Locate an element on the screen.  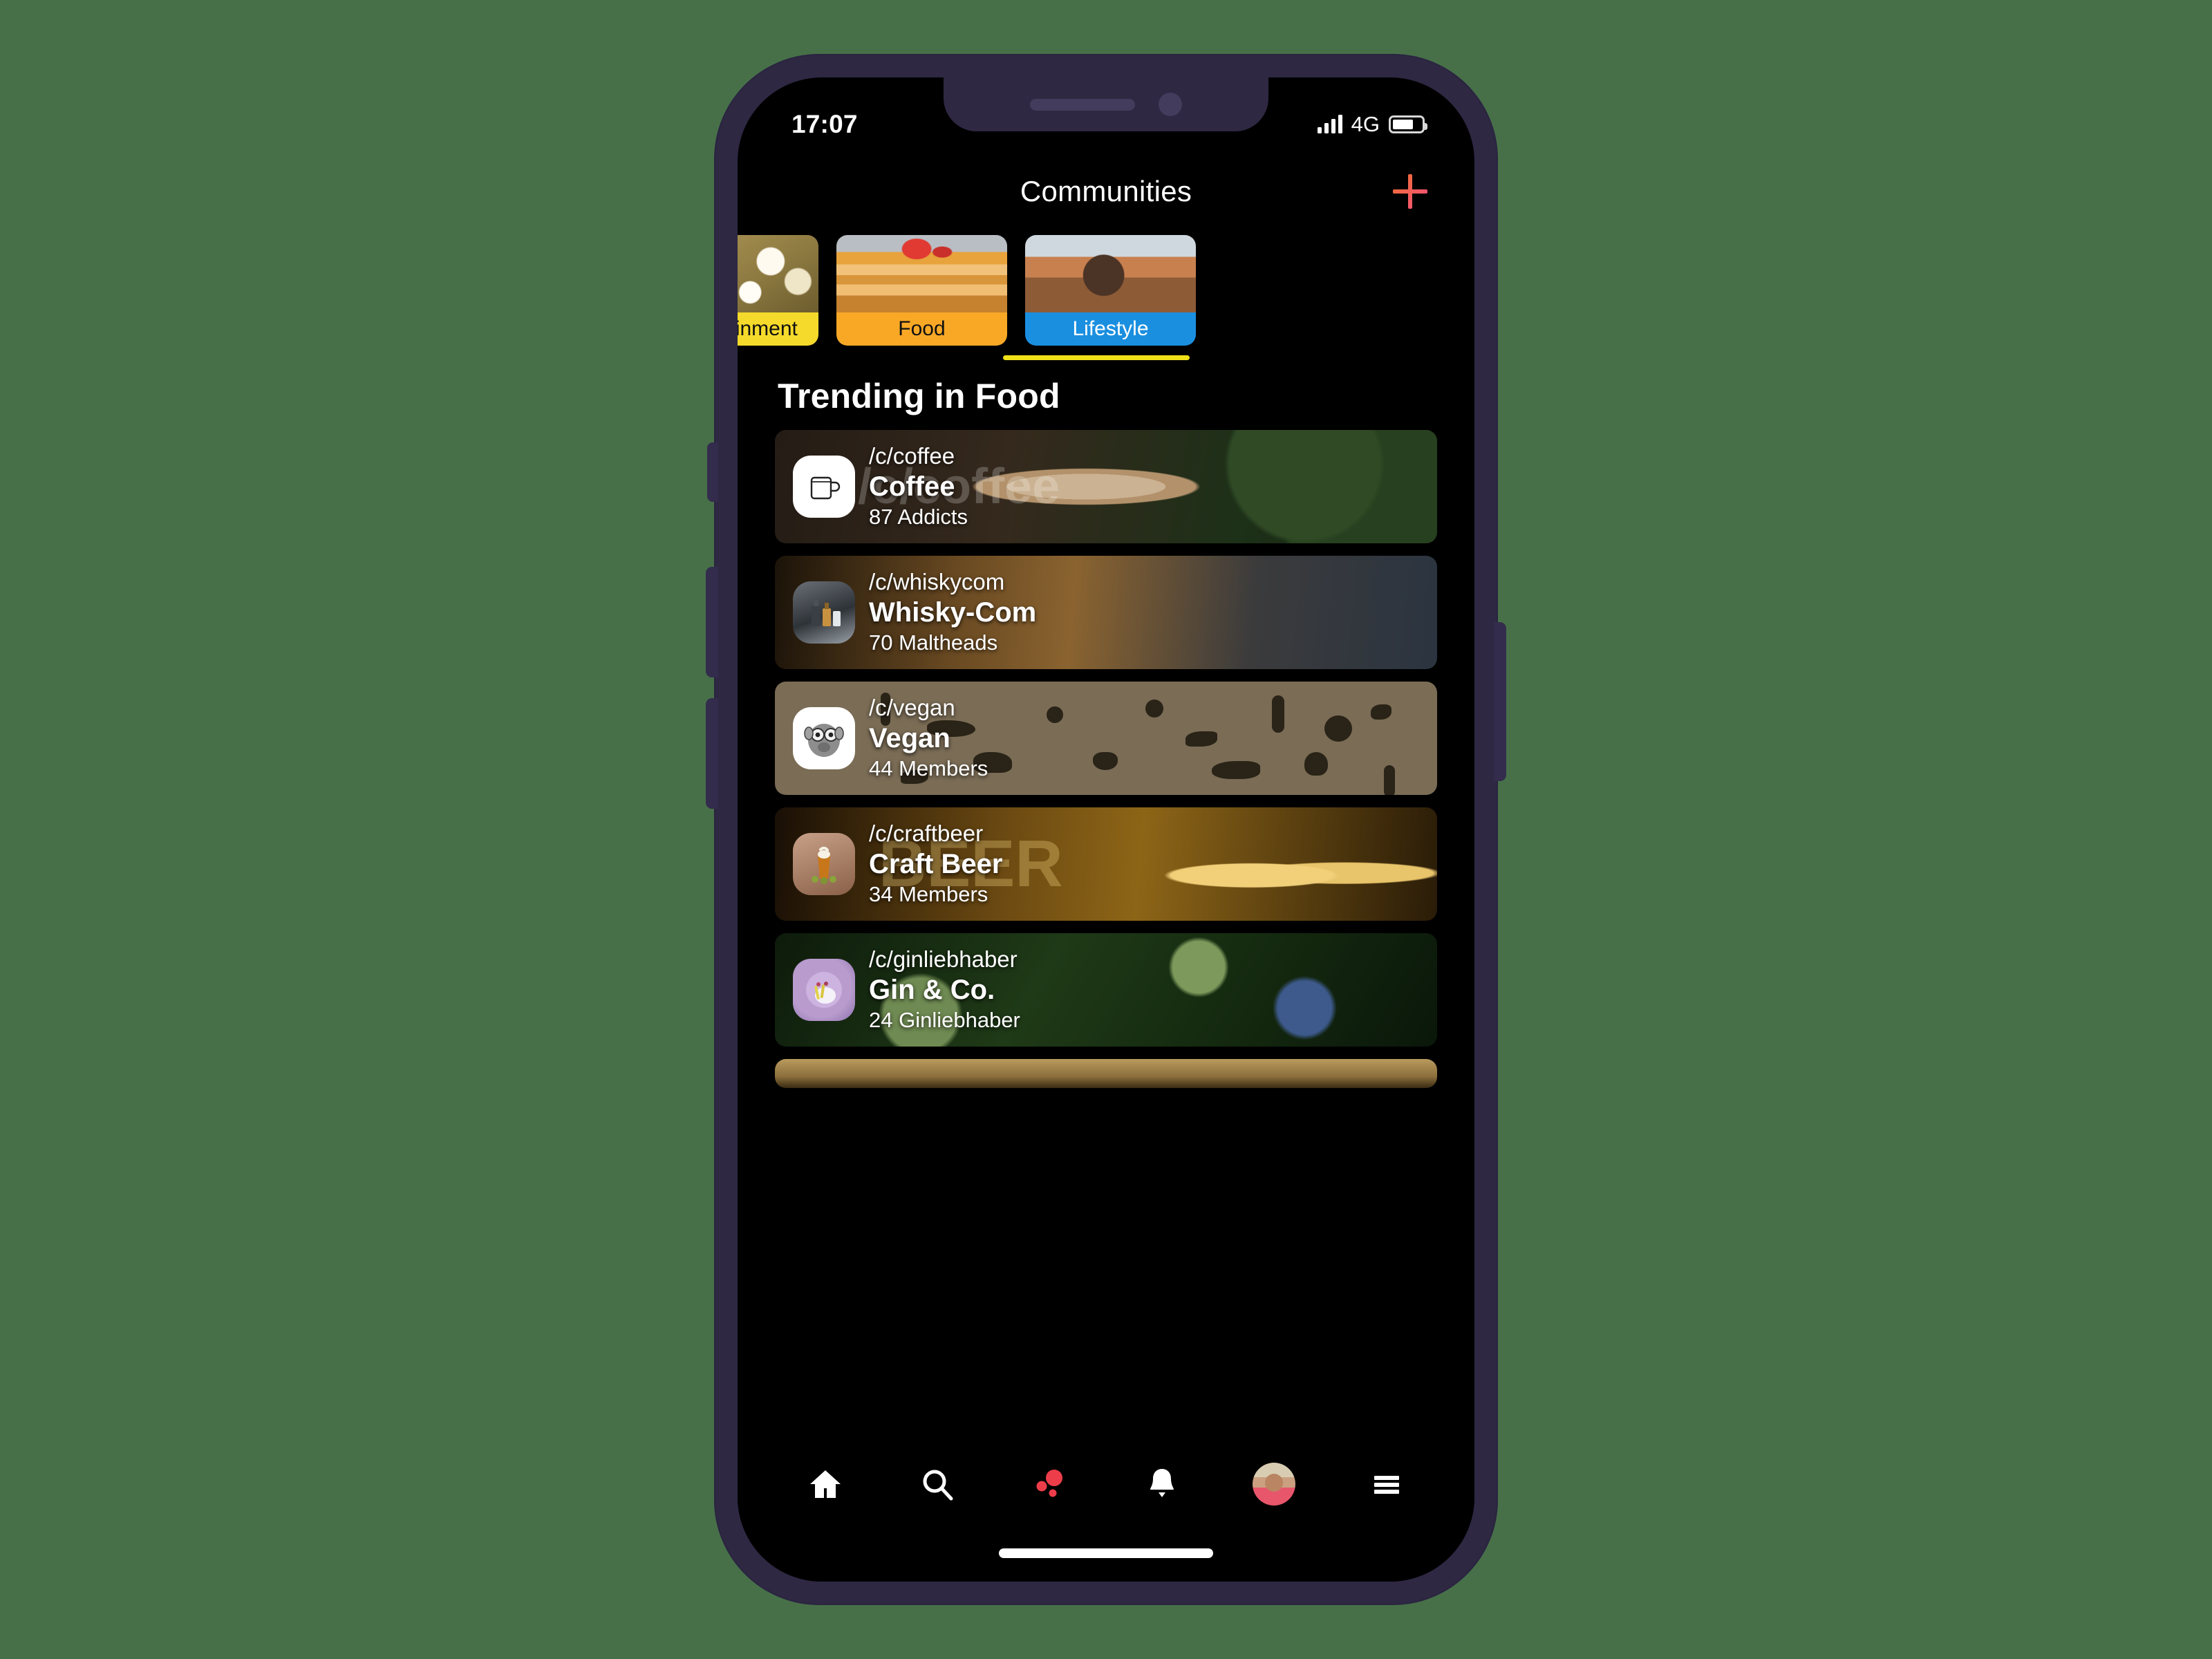
community-name: Whisky-Com is located at coordinates (953, 612).